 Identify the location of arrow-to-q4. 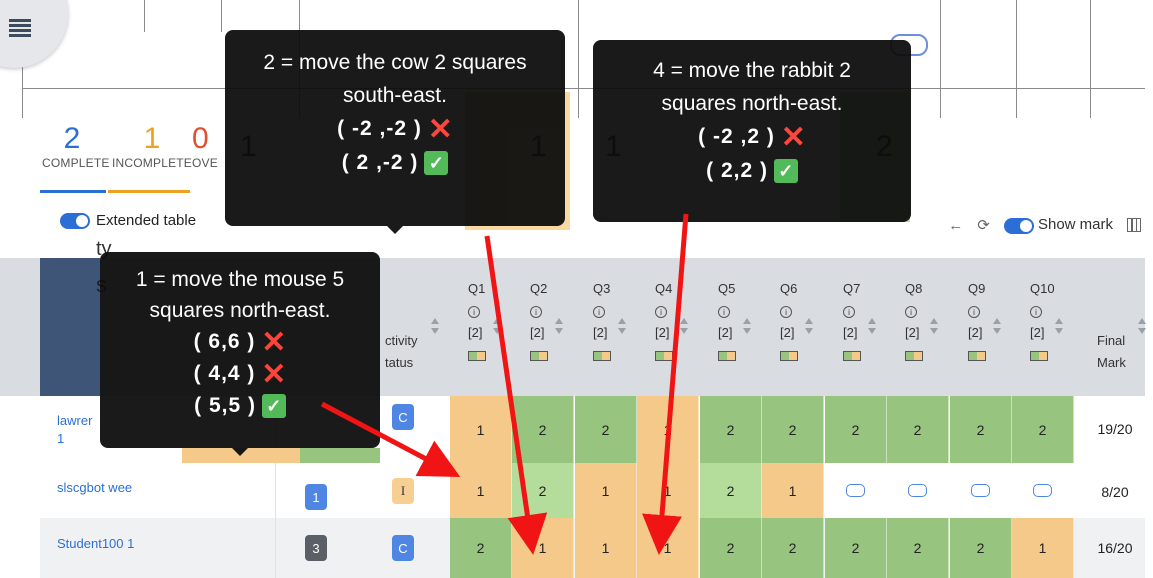
(665, 384).